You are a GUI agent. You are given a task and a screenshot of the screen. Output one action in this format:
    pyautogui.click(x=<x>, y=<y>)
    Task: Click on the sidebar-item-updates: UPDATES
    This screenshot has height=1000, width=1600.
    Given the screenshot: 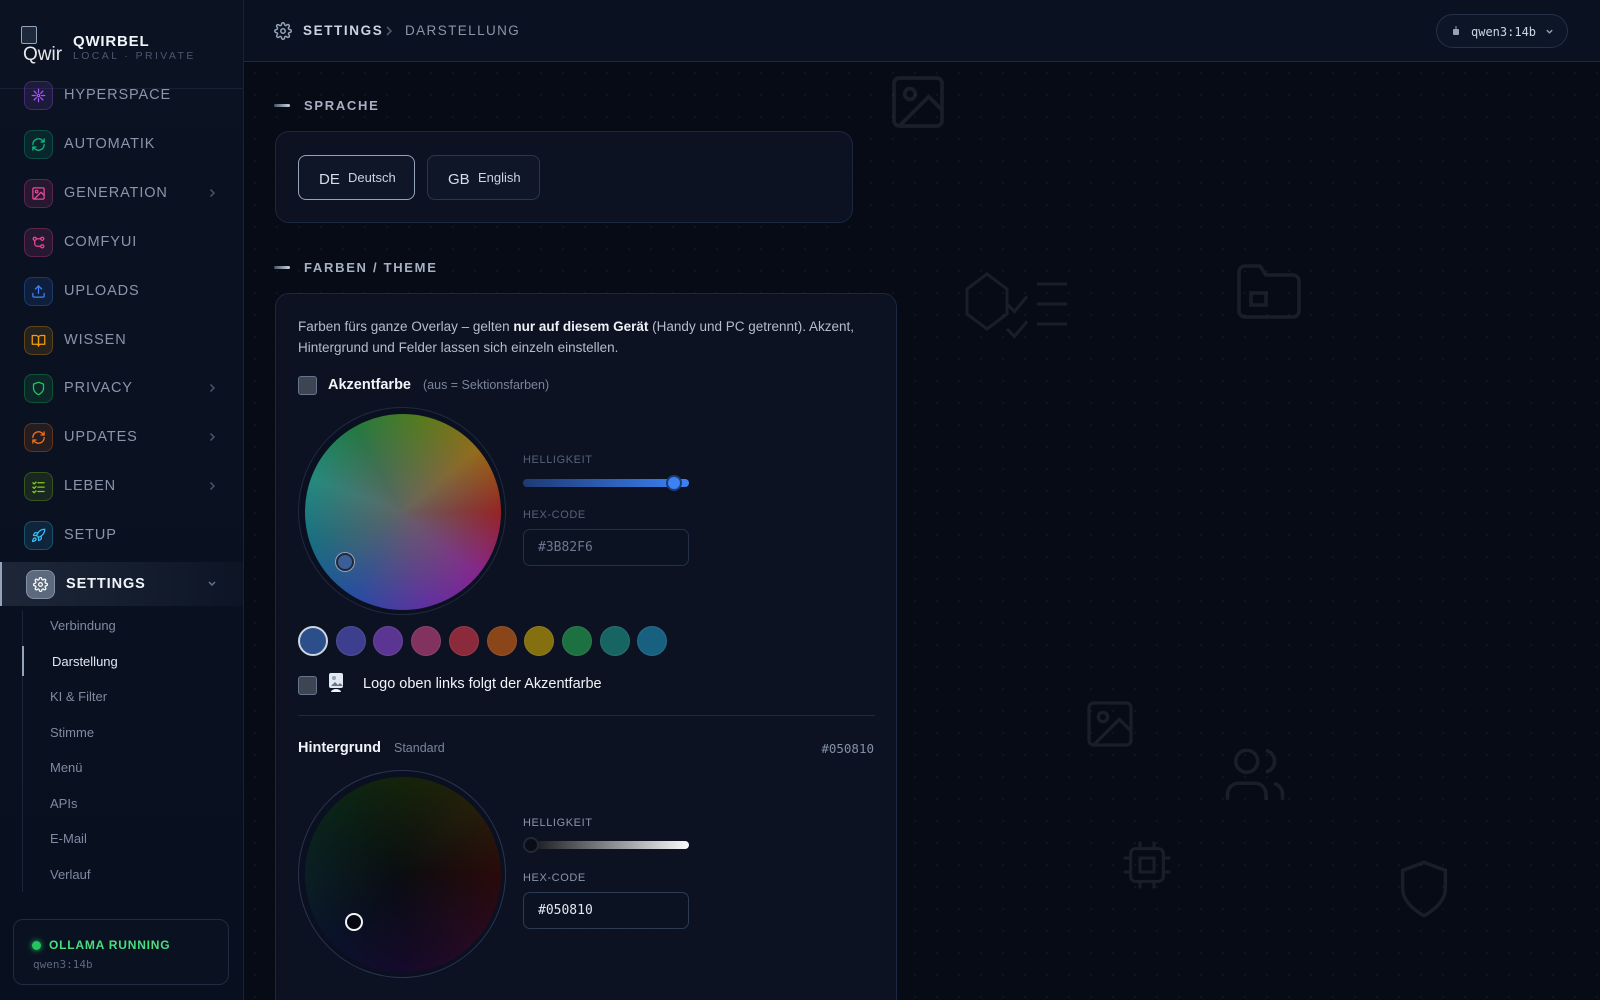 What is the action you would take?
    pyautogui.click(x=121, y=437)
    